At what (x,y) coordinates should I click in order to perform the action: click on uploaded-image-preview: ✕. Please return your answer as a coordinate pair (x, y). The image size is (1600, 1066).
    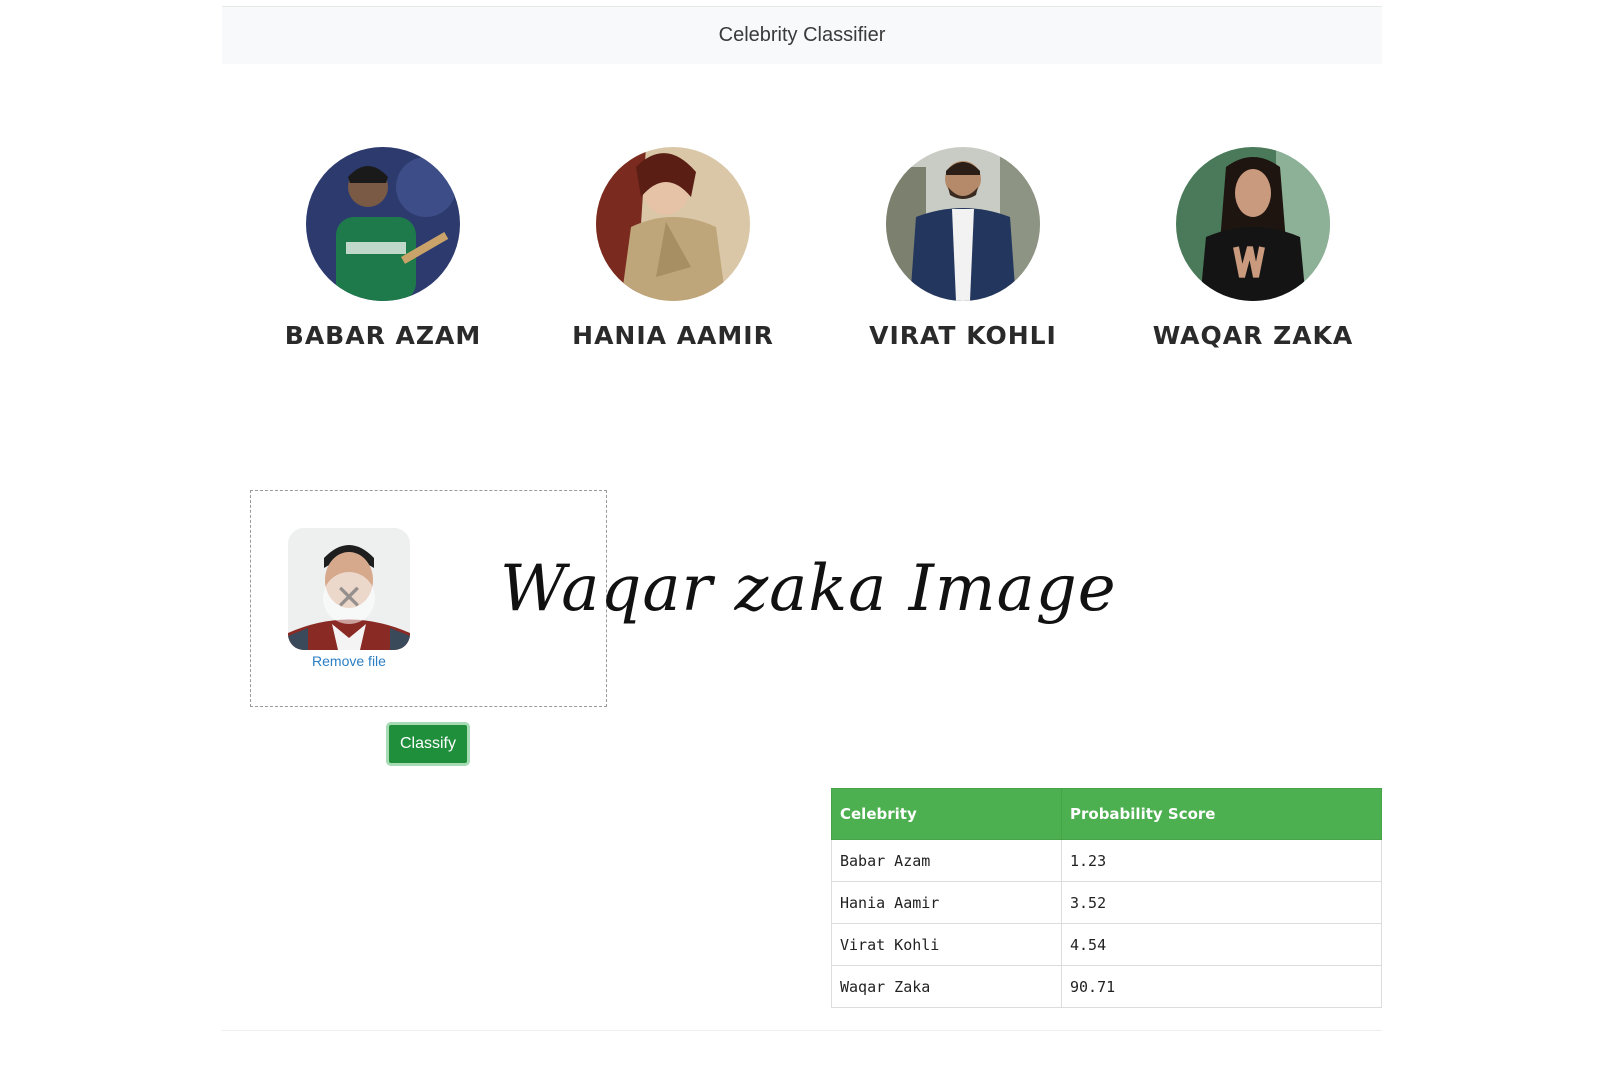
    Looking at the image, I should click on (349, 589).